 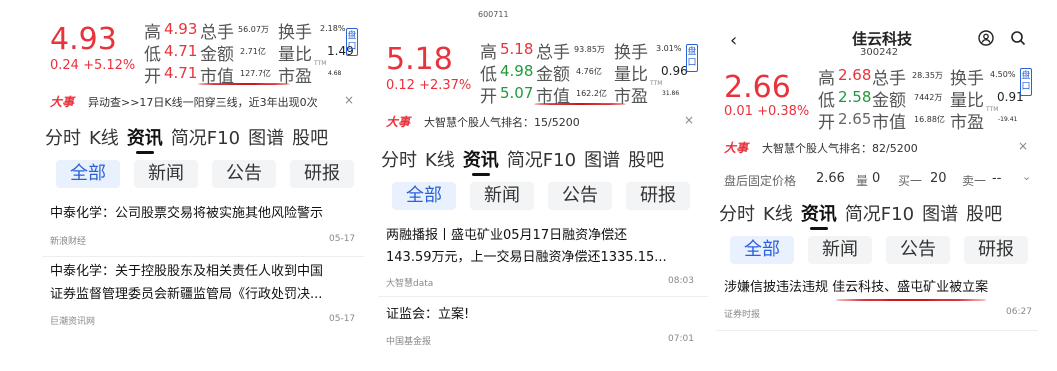 What do you see at coordinates (181, 29) in the screenshot?
I see `high-value: 4.93` at bounding box center [181, 29].